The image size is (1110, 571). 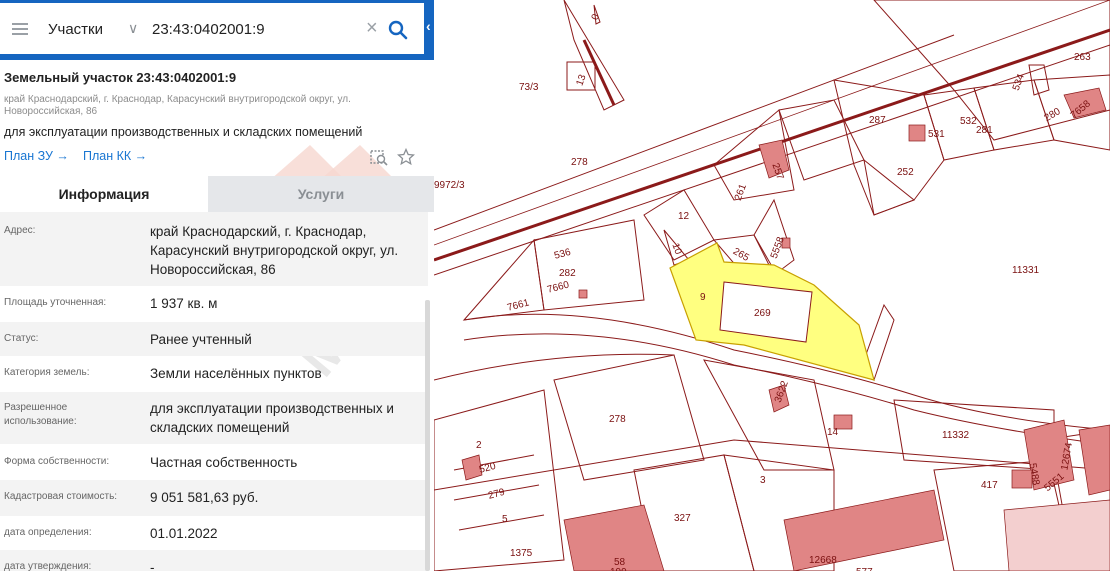 I want to click on svg-text: 279, so click(x=496, y=494).